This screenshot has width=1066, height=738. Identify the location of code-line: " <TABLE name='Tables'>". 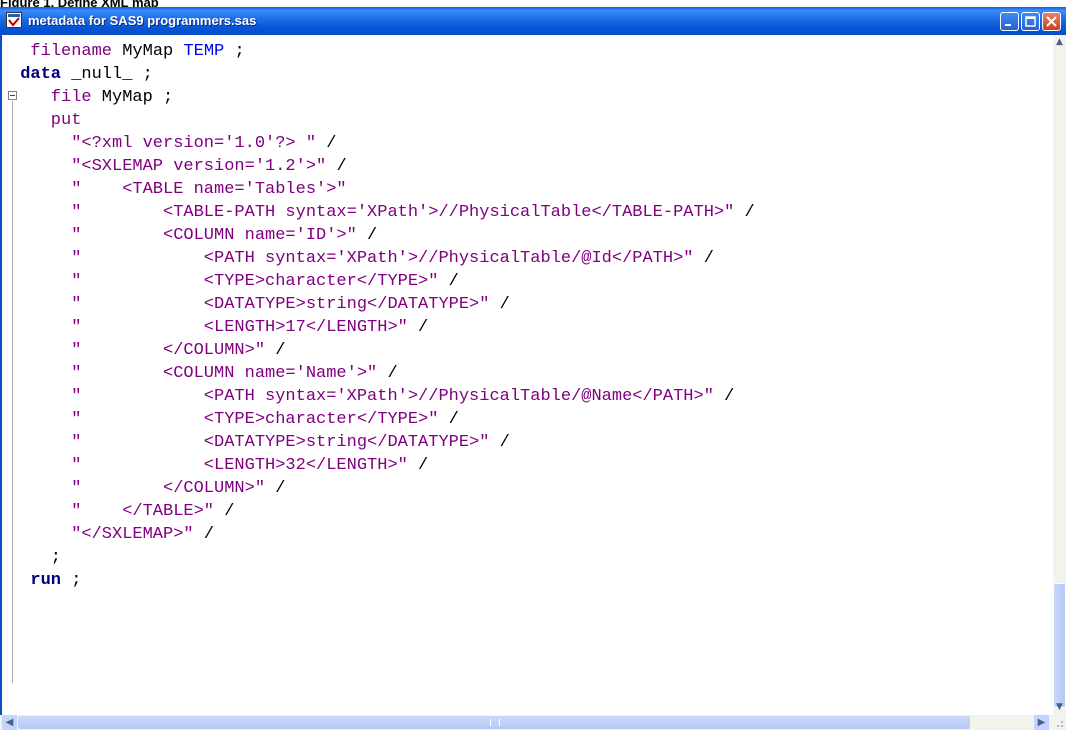
(208, 189).